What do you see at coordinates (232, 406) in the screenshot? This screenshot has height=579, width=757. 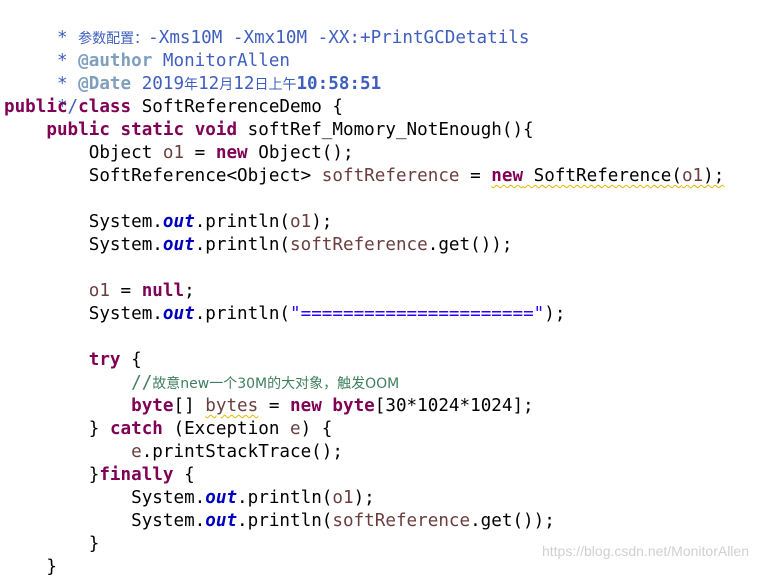 I see `local-variable: bytes` at bounding box center [232, 406].